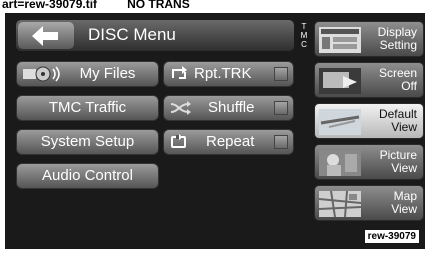 The width and height of the screenshot is (429, 254). What do you see at coordinates (228, 108) in the screenshot?
I see `shuffle-button: Shuffle` at bounding box center [228, 108].